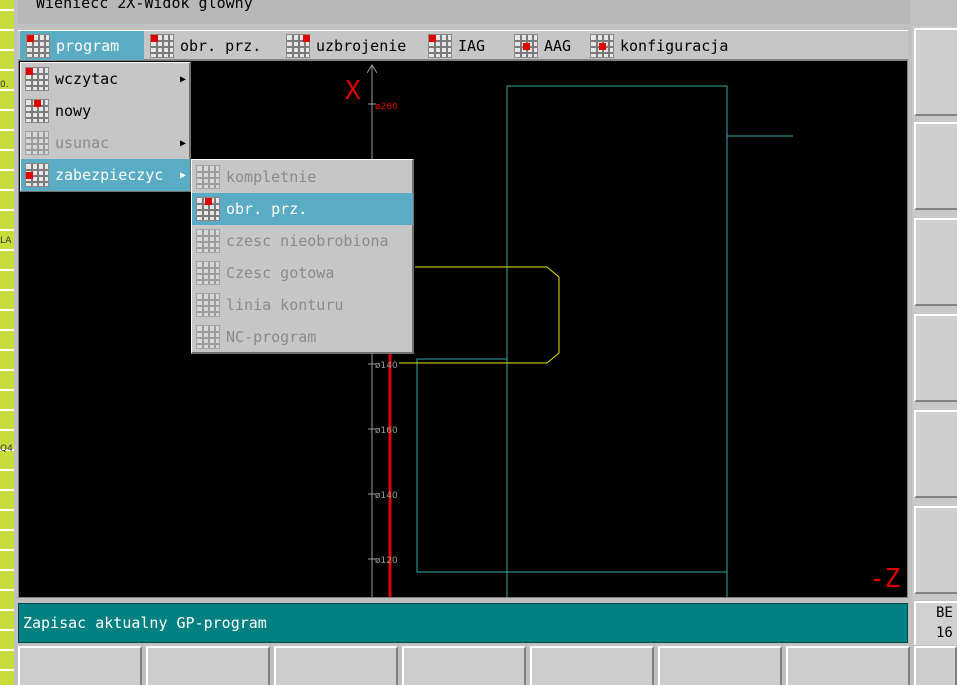  Describe the element at coordinates (285, 305) in the screenshot. I see `submenu-item-label: linia konturu` at that location.